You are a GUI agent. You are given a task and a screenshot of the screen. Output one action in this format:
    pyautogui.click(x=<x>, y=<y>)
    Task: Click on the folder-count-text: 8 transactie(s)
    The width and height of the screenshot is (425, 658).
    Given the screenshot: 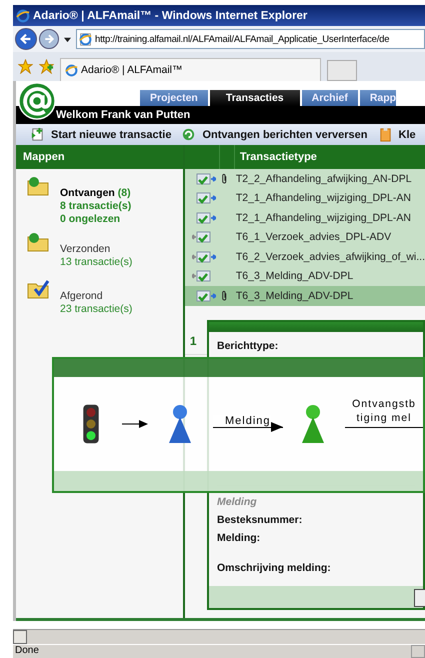 What is the action you would take?
    pyautogui.click(x=96, y=206)
    